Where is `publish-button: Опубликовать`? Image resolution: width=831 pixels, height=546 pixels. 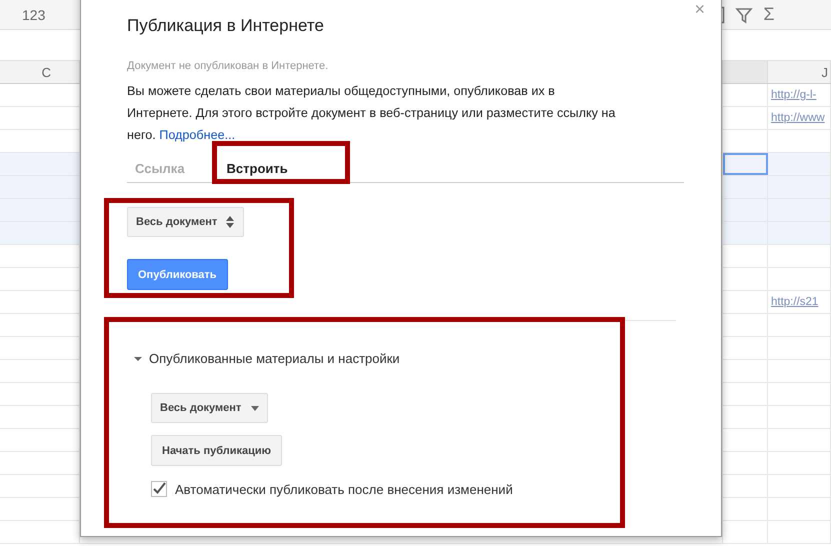 publish-button: Опубликовать is located at coordinates (177, 274).